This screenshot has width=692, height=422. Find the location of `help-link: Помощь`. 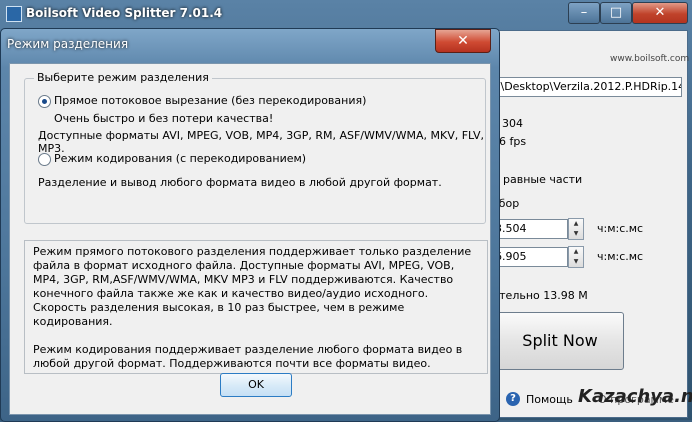

help-link: Помощь is located at coordinates (549, 399).